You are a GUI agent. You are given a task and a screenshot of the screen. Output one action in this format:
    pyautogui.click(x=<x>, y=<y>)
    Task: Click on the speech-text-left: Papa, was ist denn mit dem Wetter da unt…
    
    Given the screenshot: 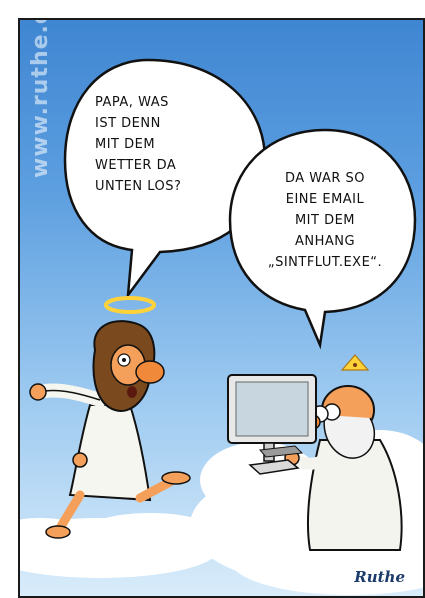 What is the action you would take?
    pyautogui.click(x=138, y=144)
    